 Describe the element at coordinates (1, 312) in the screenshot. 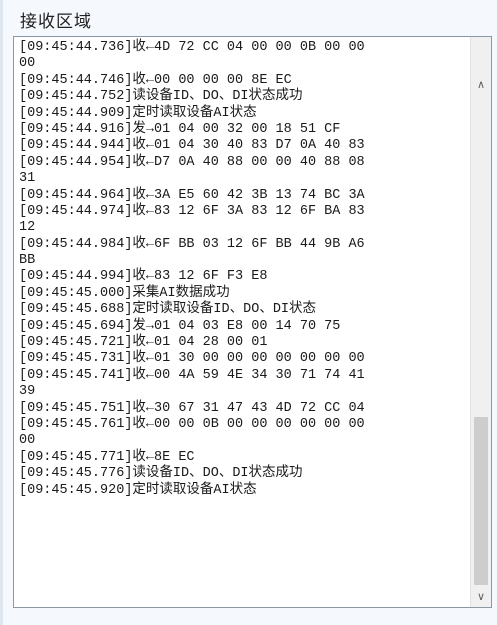

I see `window-edge` at that location.